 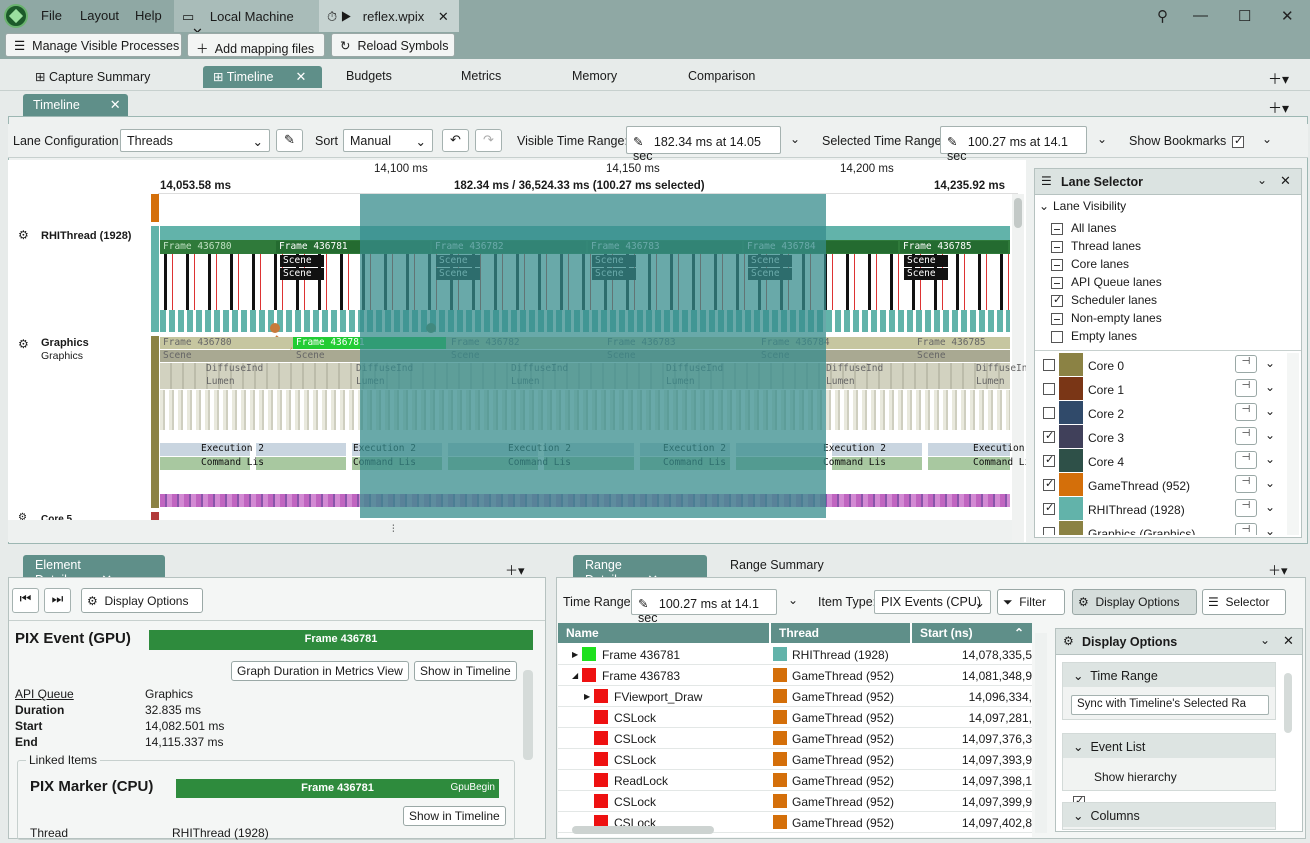 What do you see at coordinates (998, 463) in the screenshot?
I see `command-list-bar: Command Lis` at bounding box center [998, 463].